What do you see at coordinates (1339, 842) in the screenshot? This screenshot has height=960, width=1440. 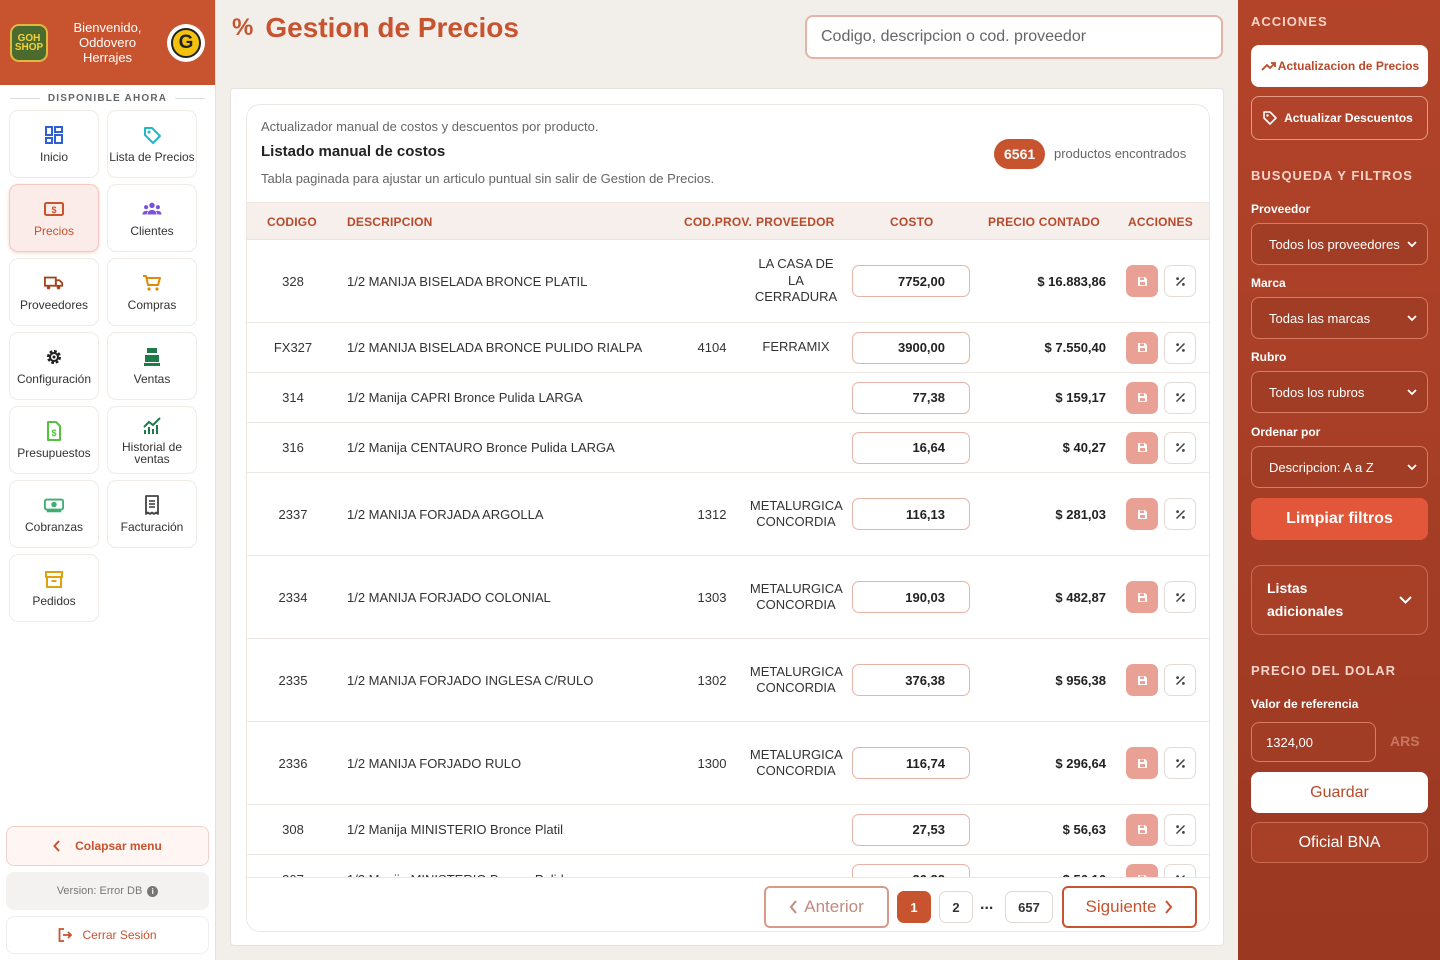 I see `official-bna-button: Oficial BNA` at bounding box center [1339, 842].